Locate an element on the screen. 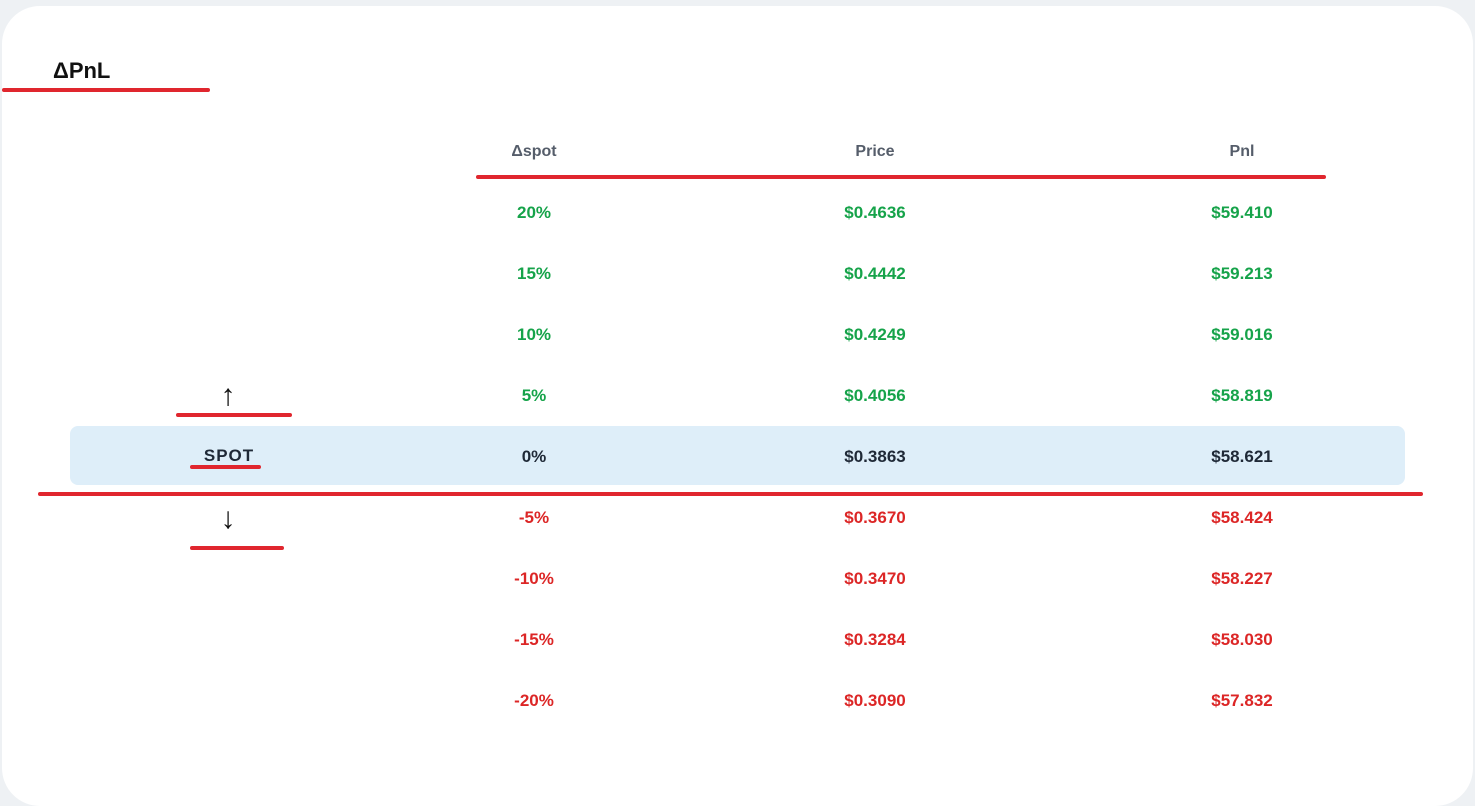 The width and height of the screenshot is (1475, 806). cell-pnl: $58.621 is located at coordinates (1242, 456).